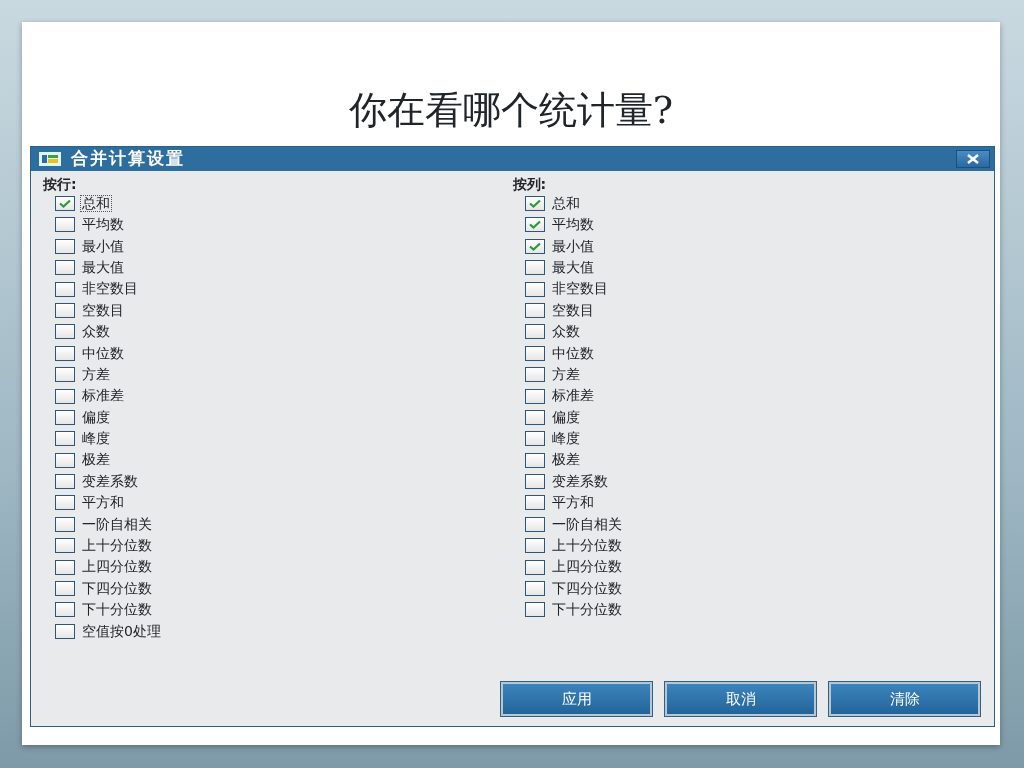 The height and width of the screenshot is (768, 1024). Describe the element at coordinates (904, 699) in the screenshot. I see `dialog-button: 清除` at that location.